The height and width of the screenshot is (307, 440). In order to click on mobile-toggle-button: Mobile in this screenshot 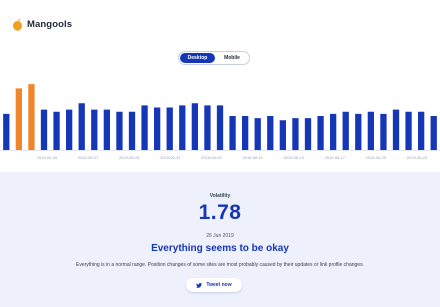, I will do `click(232, 58)`.